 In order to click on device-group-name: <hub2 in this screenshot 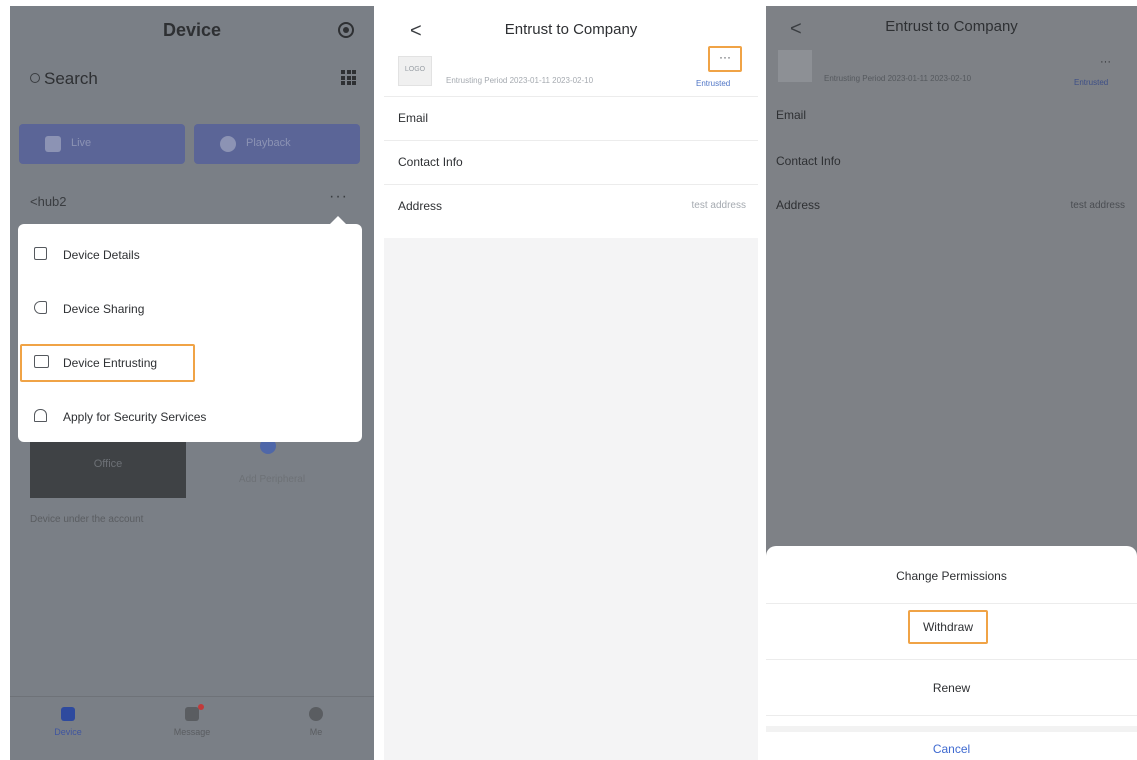, I will do `click(48, 201)`.